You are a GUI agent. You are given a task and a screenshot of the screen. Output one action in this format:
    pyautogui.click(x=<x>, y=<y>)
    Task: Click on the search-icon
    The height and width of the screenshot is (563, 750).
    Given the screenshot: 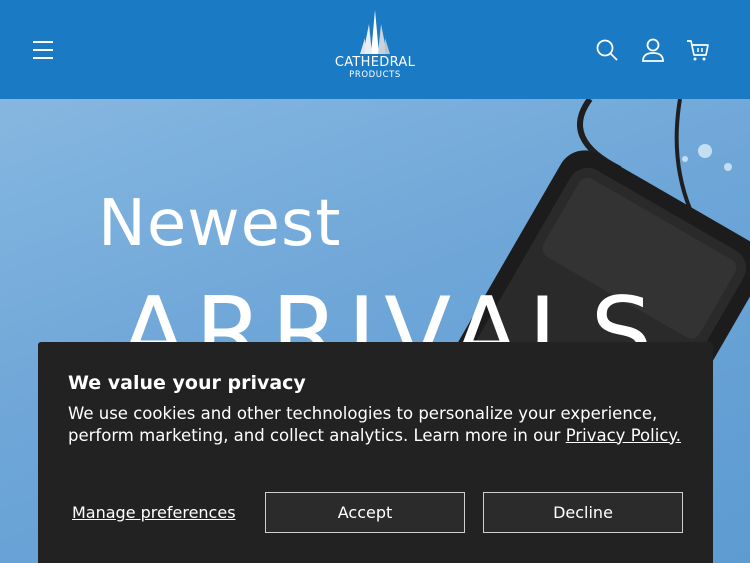 What is the action you would take?
    pyautogui.click(x=607, y=50)
    